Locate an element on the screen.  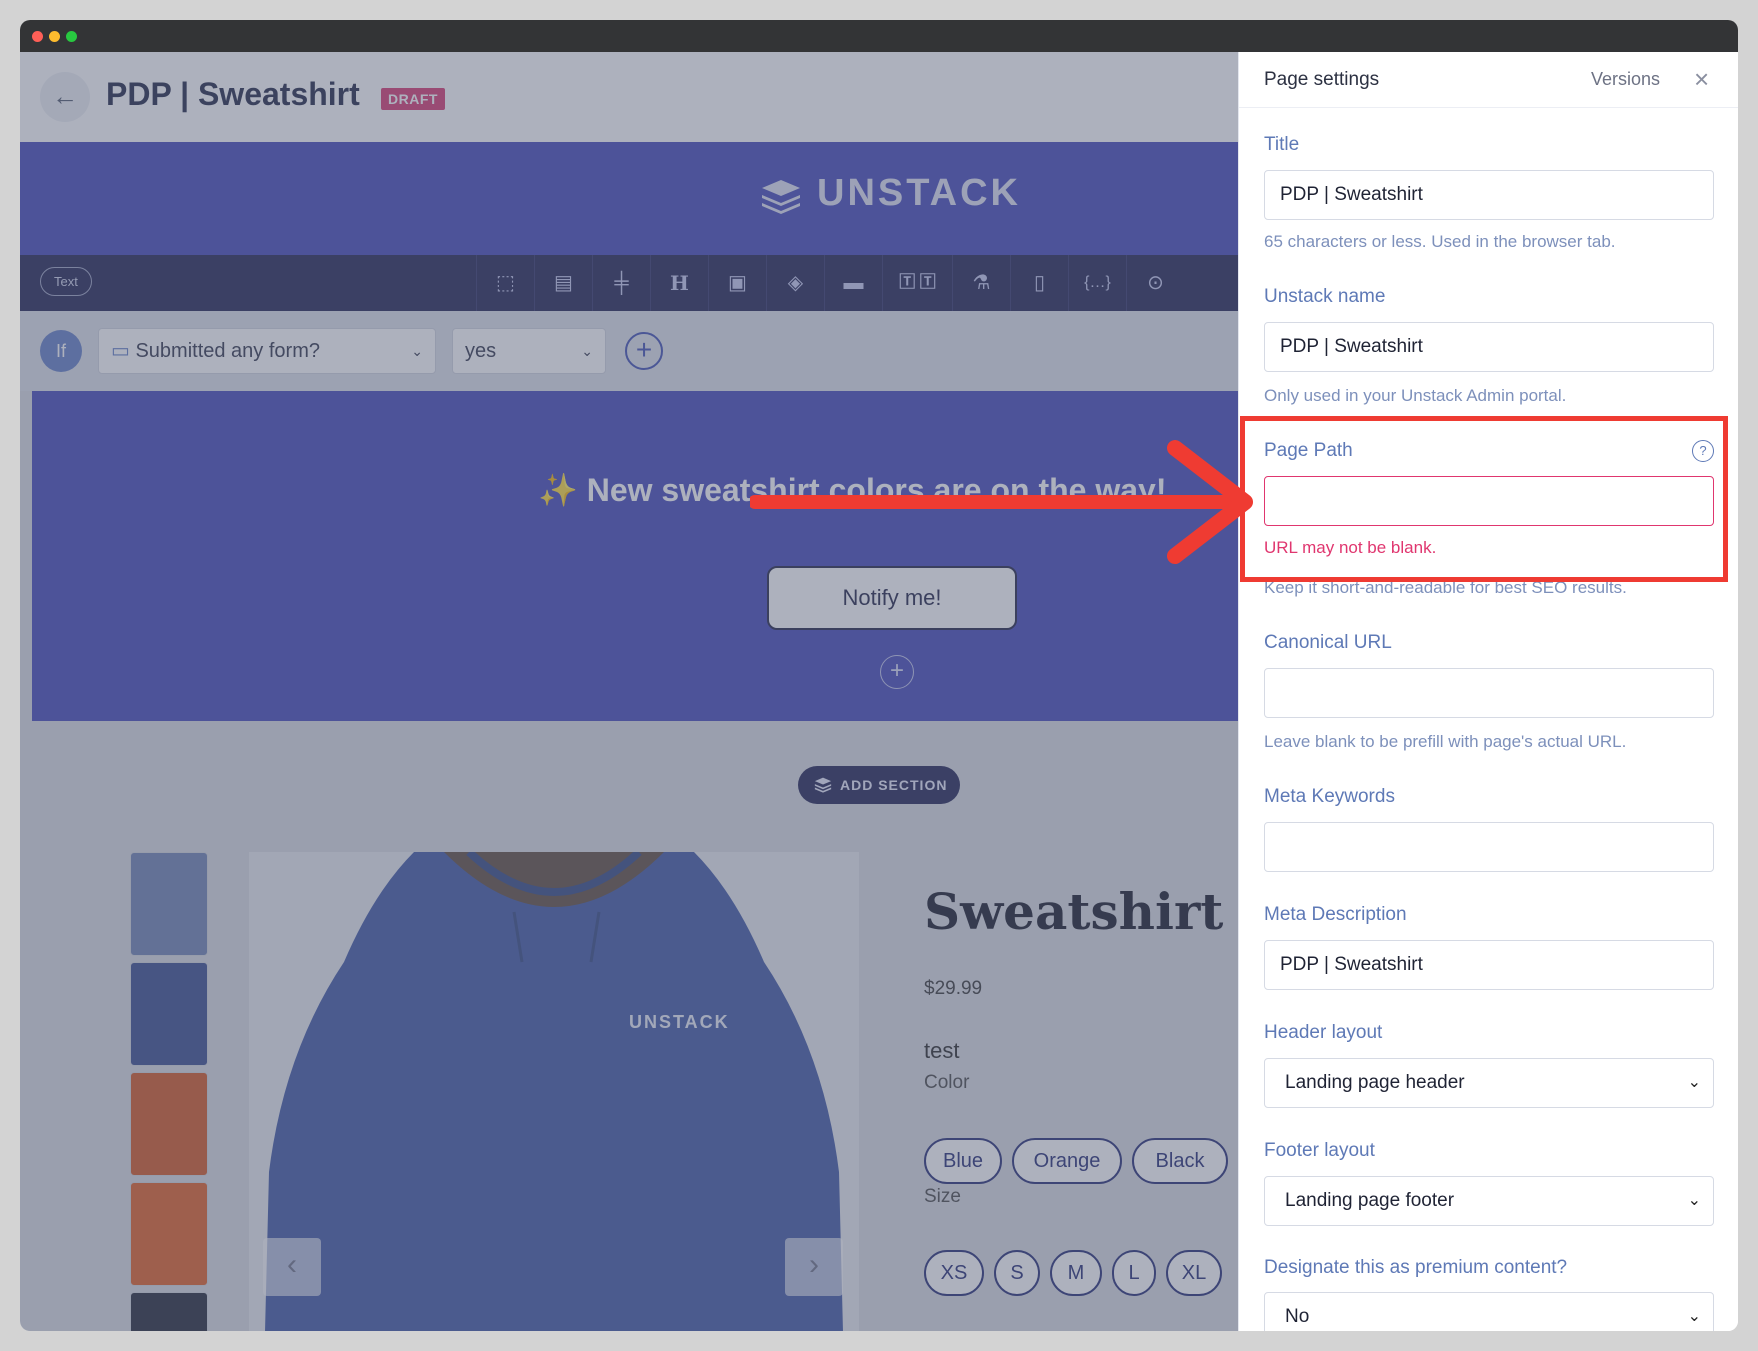
meta-description-input: PDP | Sweatshirt is located at coordinates (1489, 965).